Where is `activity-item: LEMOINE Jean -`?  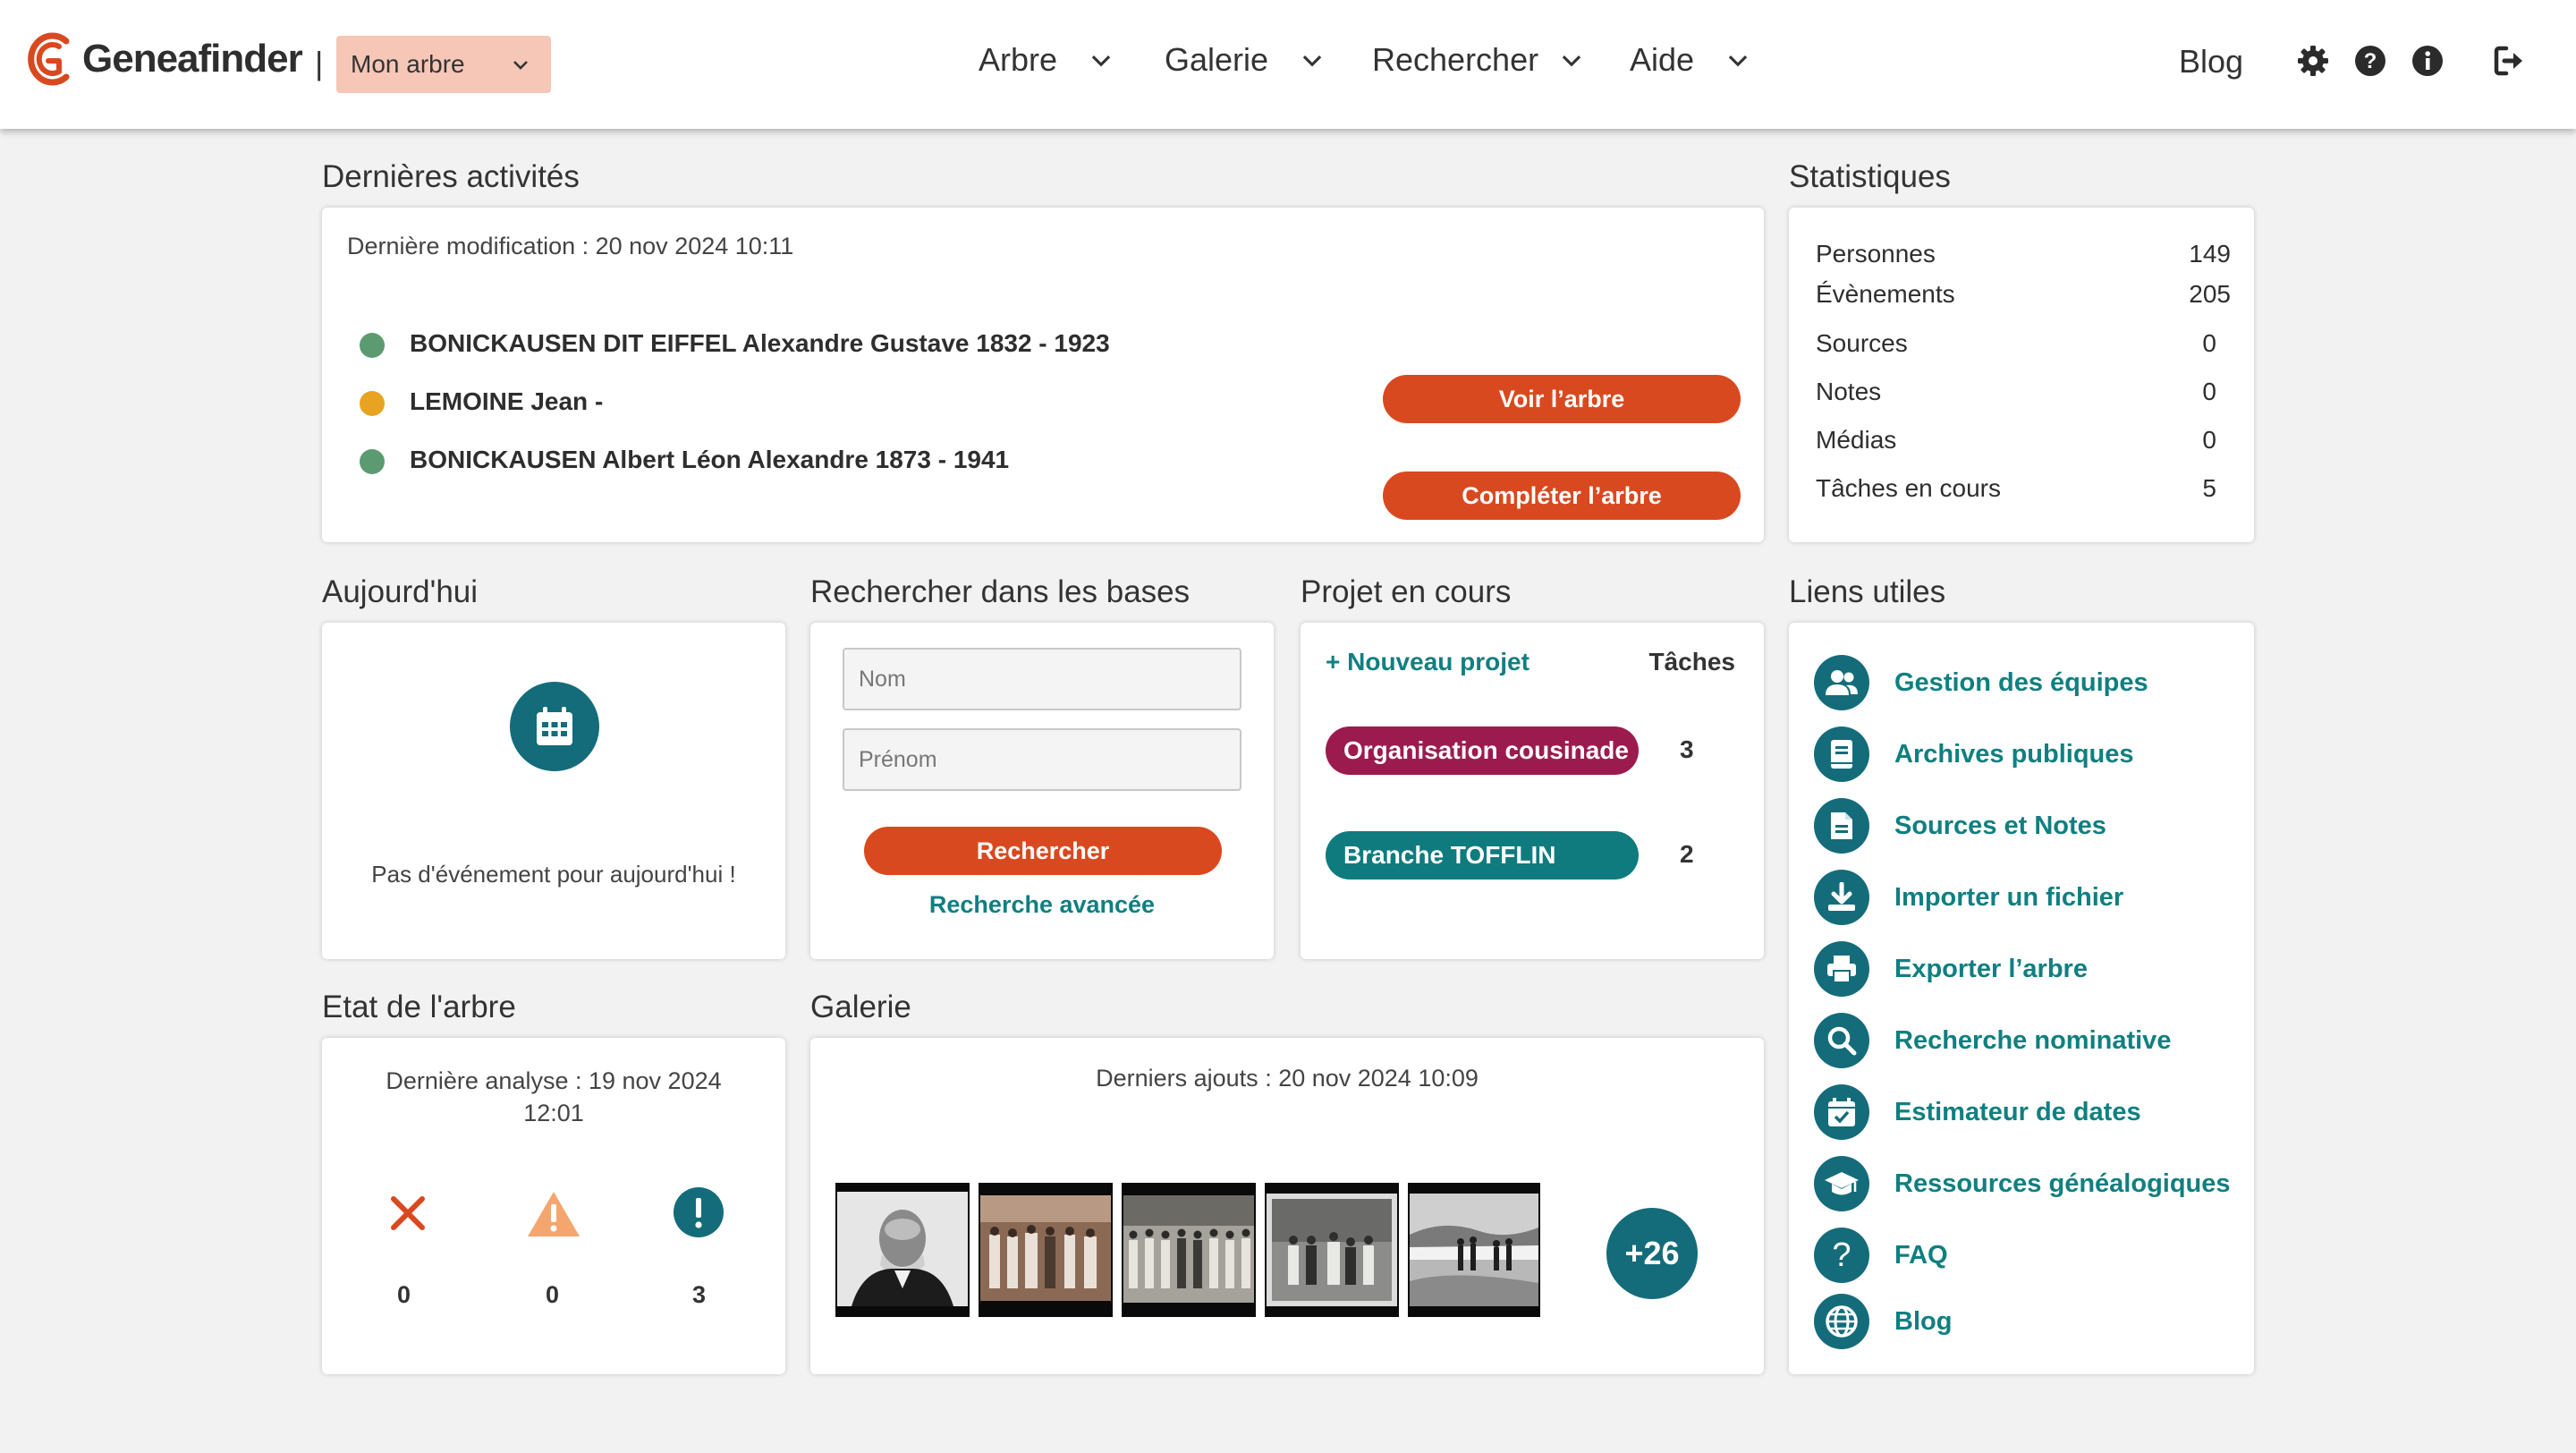
activity-item: LEMOINE Jean - is located at coordinates (506, 401).